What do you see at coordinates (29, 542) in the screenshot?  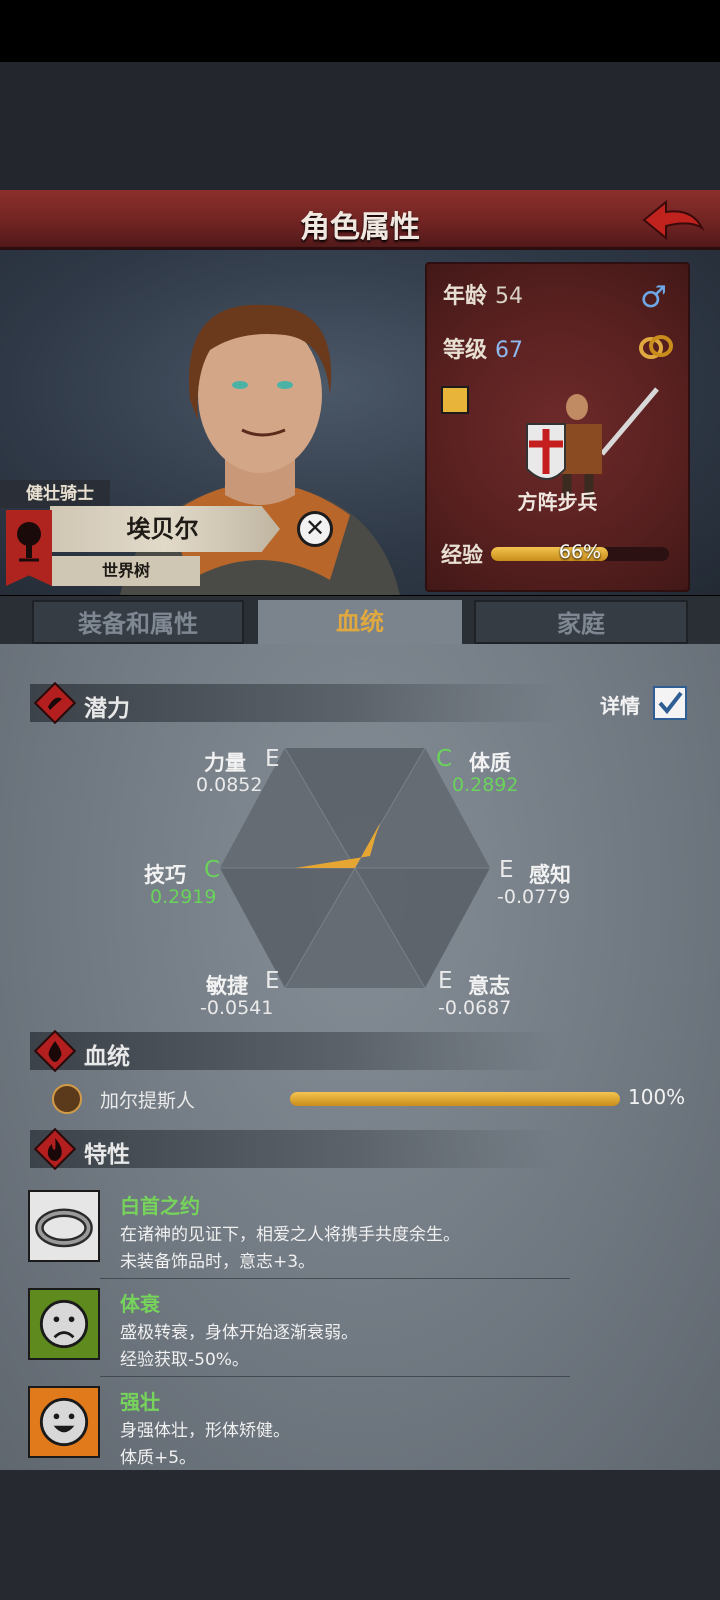 I see `tree-icon` at bounding box center [29, 542].